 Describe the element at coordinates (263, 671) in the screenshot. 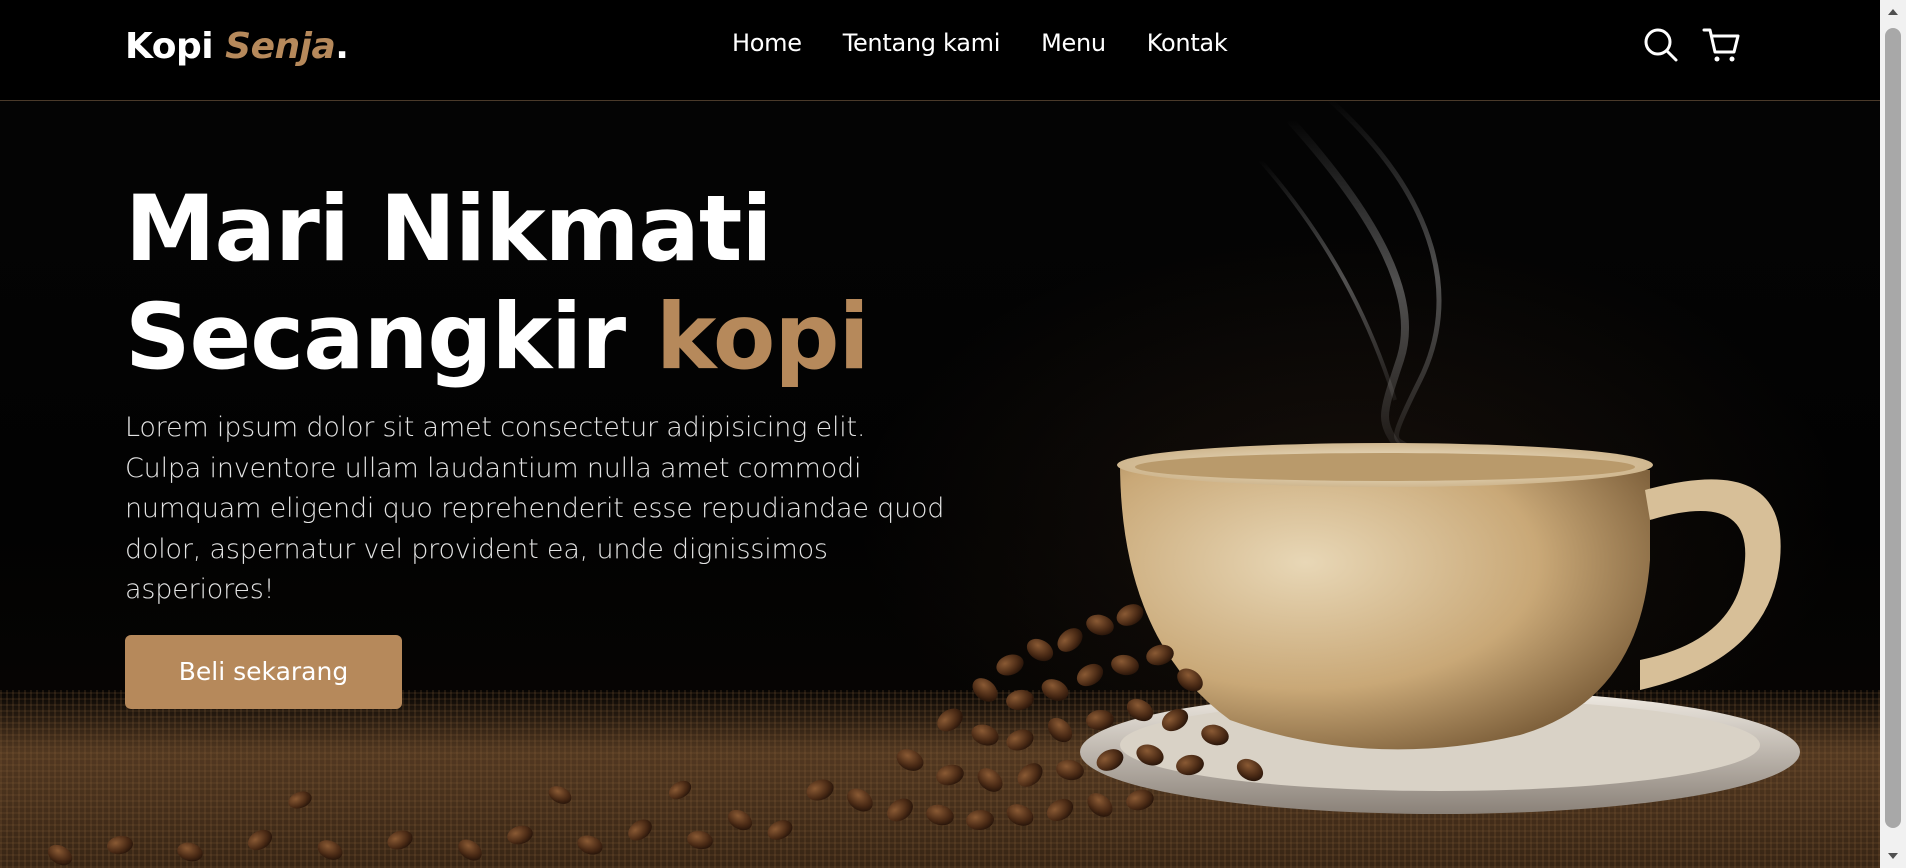

I see `buy-now-button: Beli sekarang` at that location.